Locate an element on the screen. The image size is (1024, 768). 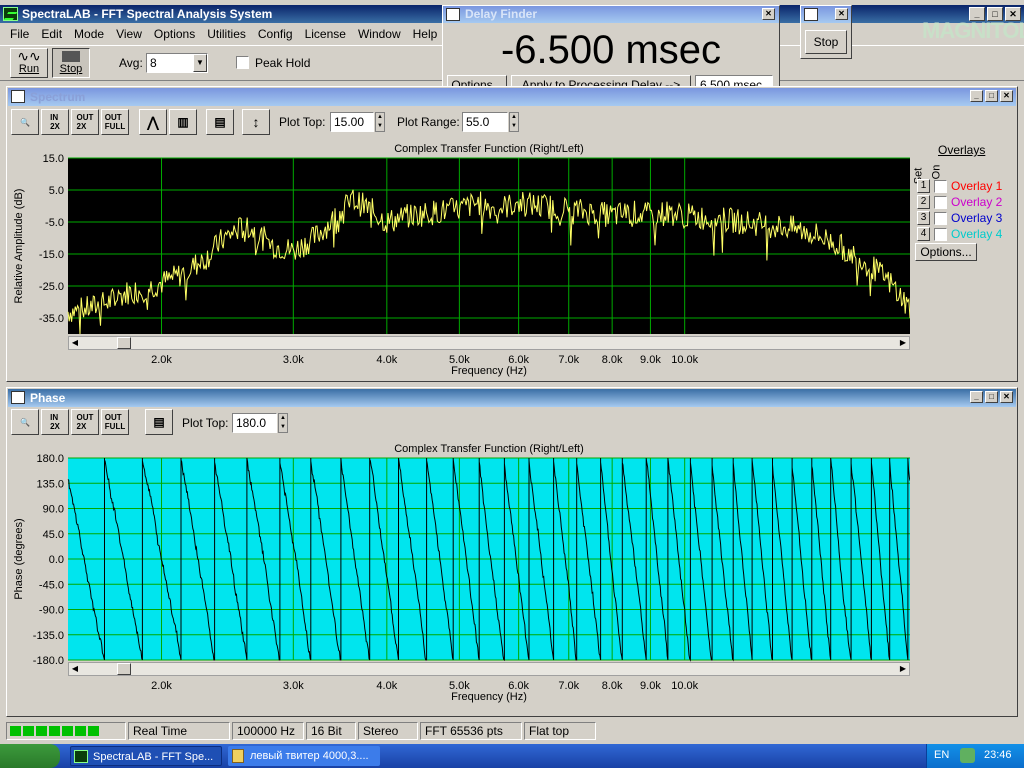
peak-hold-checkbox is located at coordinates (242, 62).